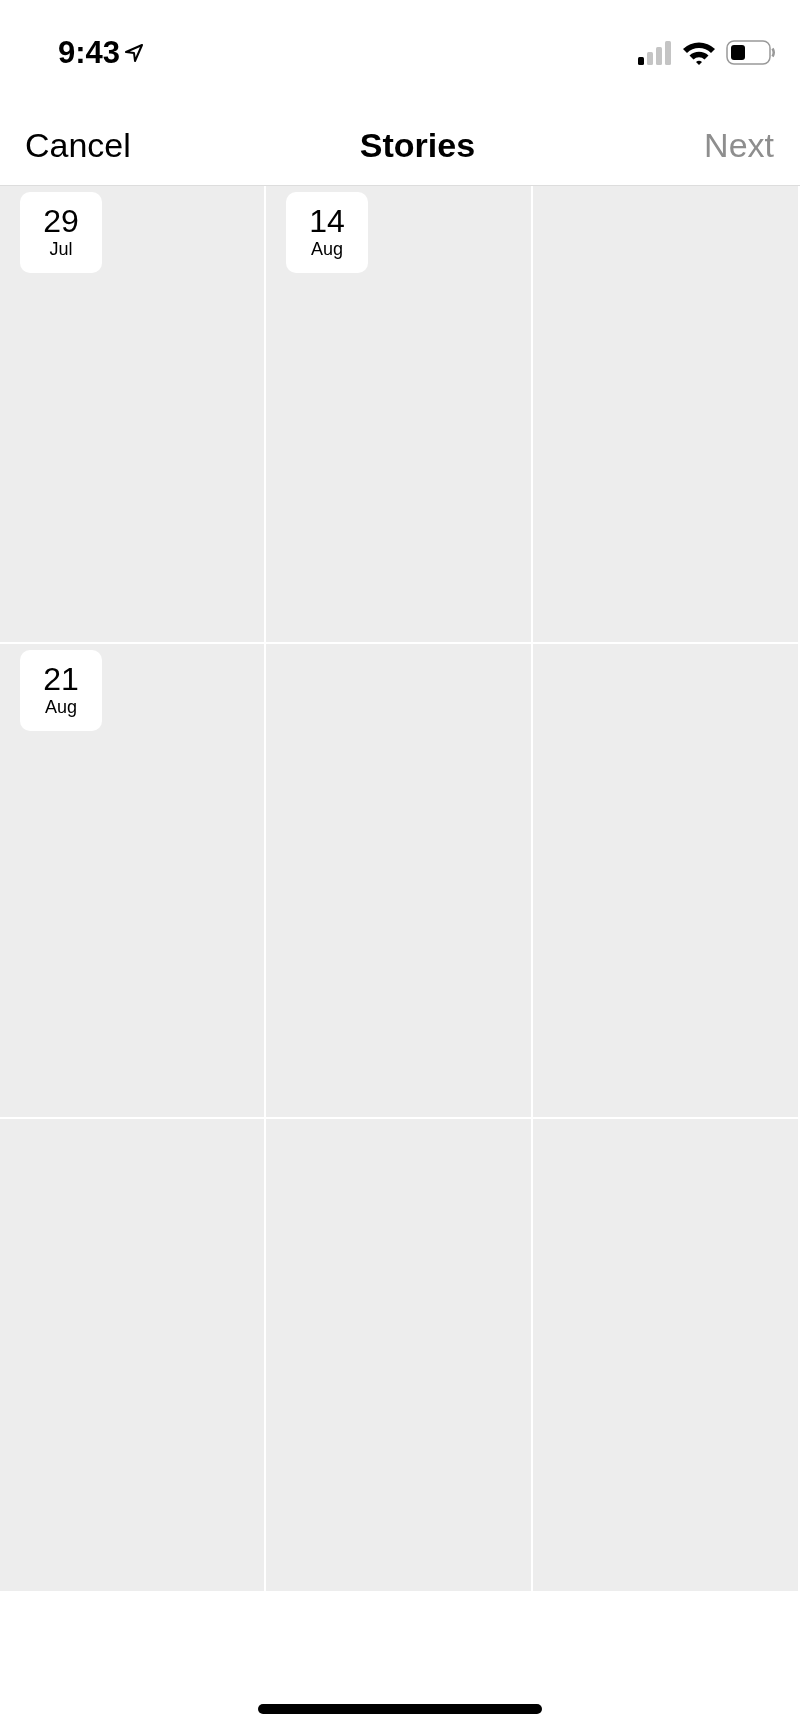 The width and height of the screenshot is (800, 1731). What do you see at coordinates (655, 52) in the screenshot?
I see `signal-icon` at bounding box center [655, 52].